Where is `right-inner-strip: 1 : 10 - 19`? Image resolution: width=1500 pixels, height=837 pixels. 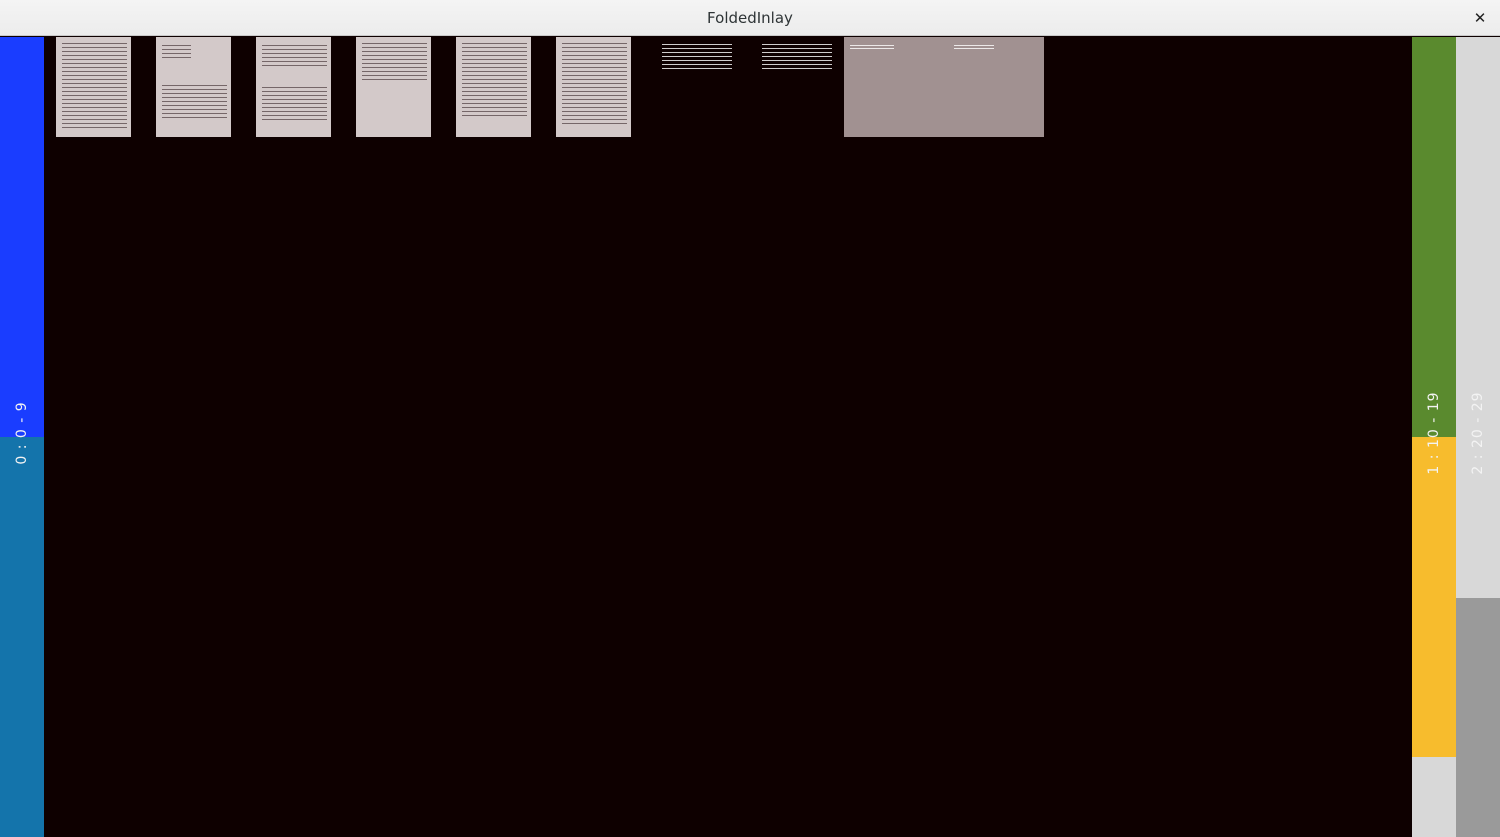
right-inner-strip: 1 : 10 - 19 is located at coordinates (1434, 437).